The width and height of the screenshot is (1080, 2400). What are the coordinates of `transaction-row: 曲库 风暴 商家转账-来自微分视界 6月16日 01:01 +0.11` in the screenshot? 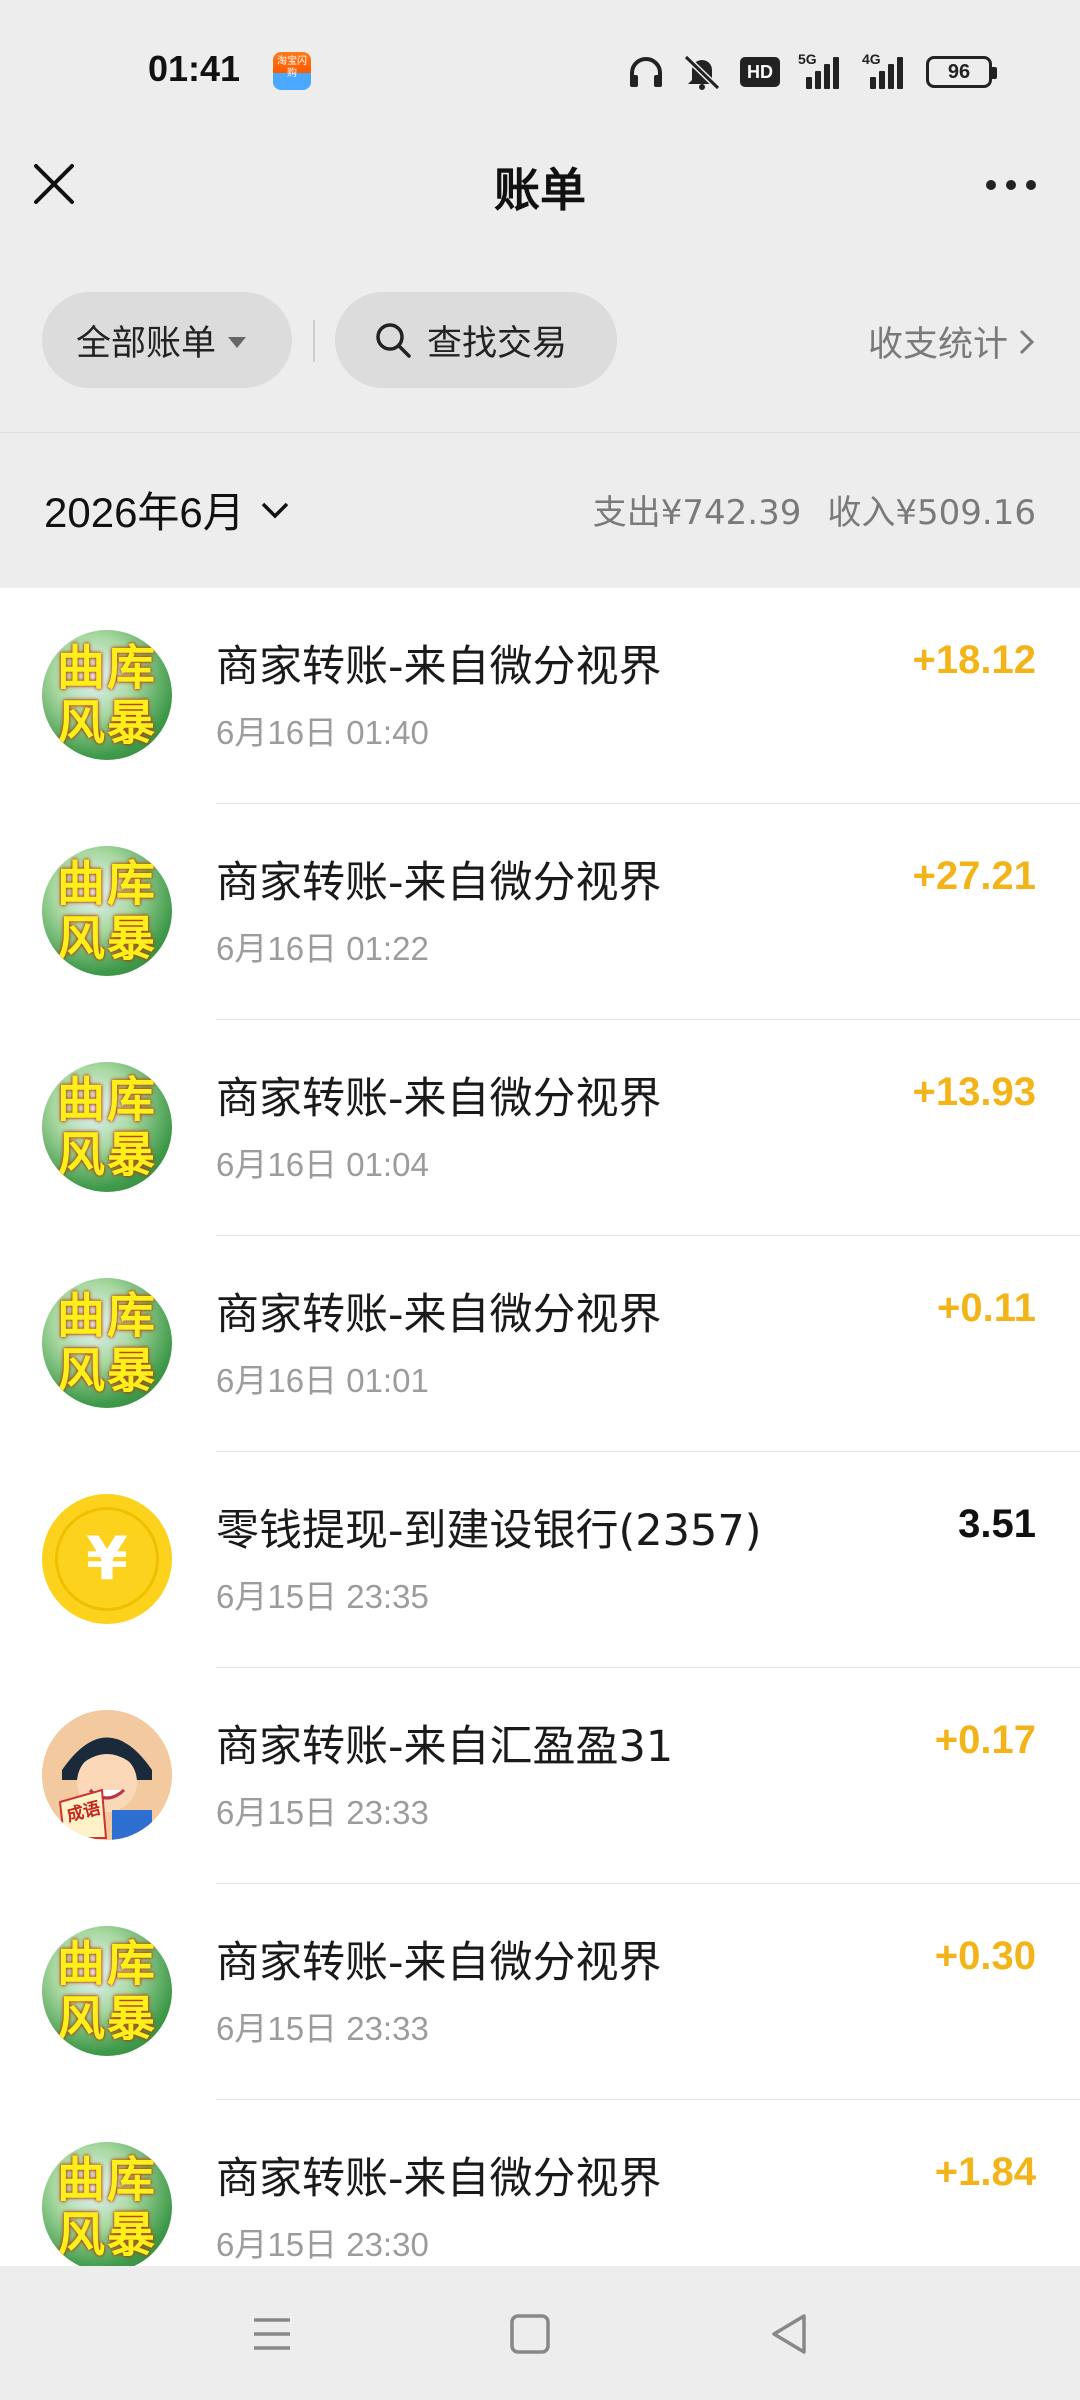 It's located at (540, 1344).